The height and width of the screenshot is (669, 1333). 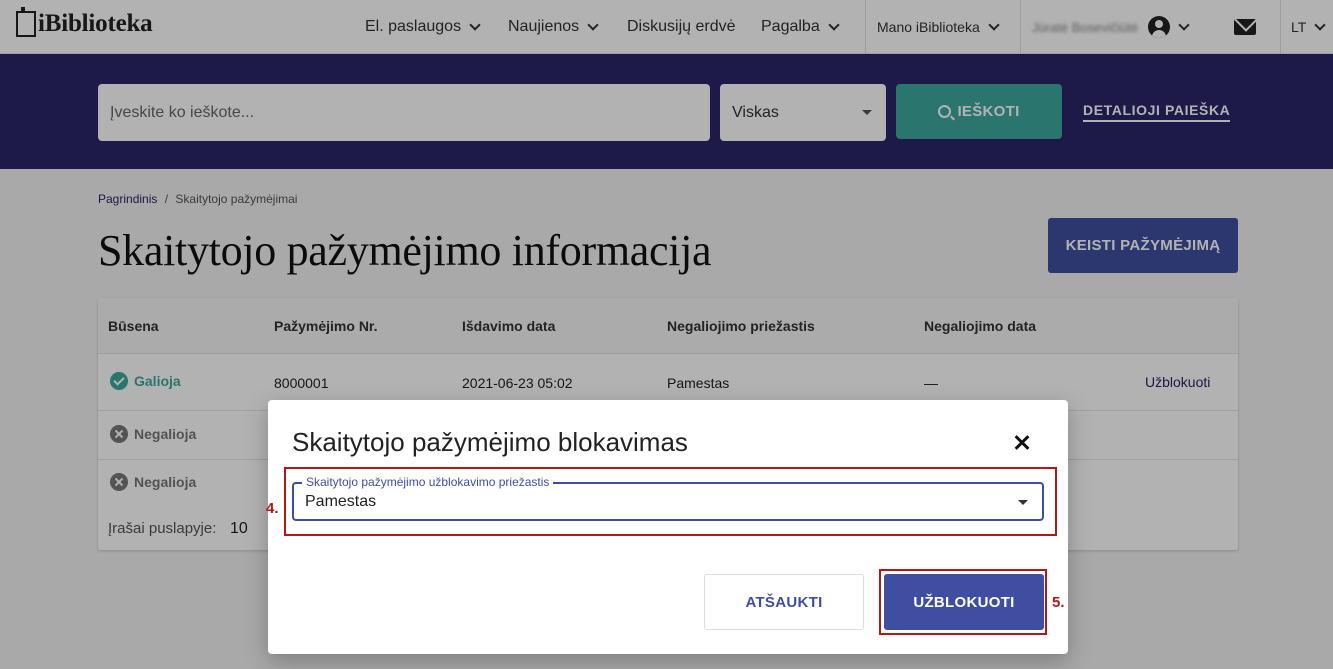 What do you see at coordinates (784, 602) in the screenshot?
I see `cancel-button: ATŠAUKTI` at bounding box center [784, 602].